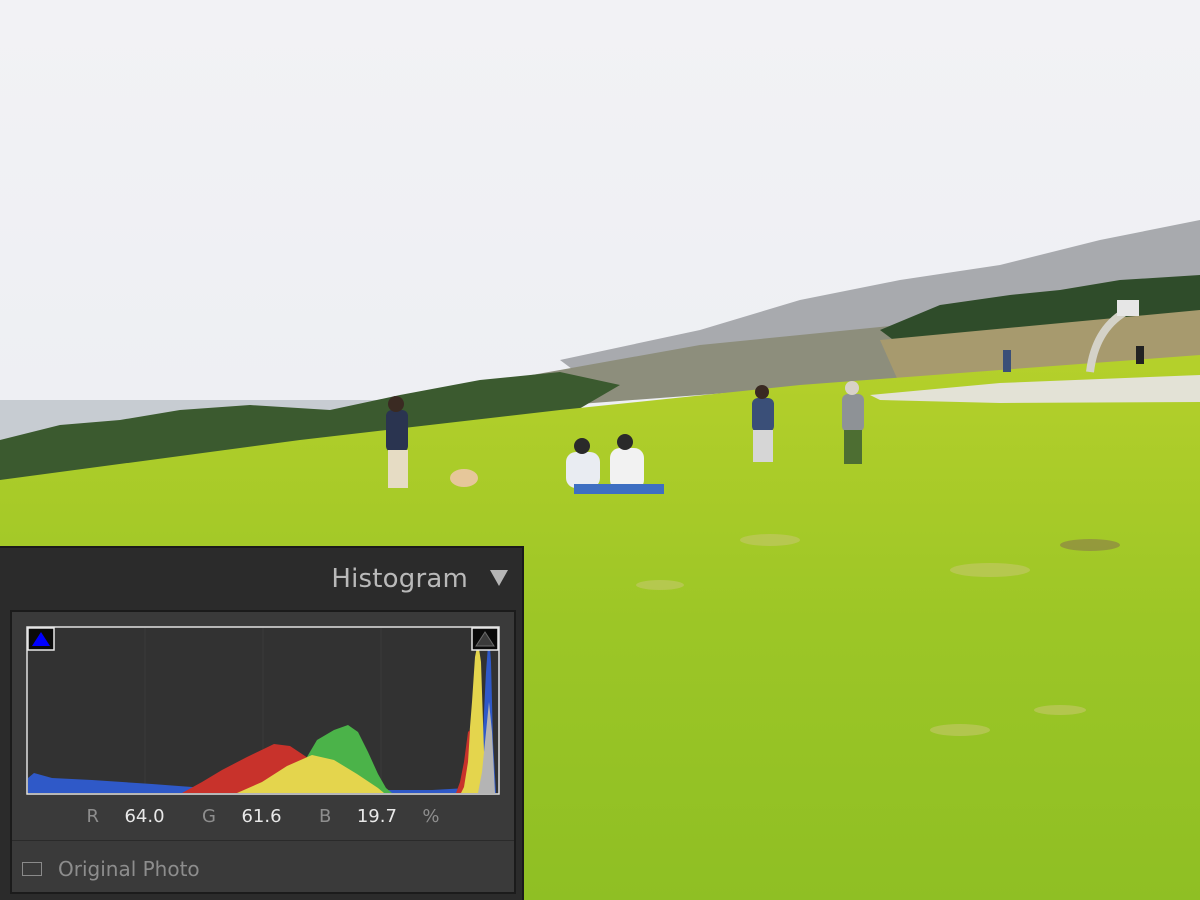 The width and height of the screenshot is (1200, 900). I want to click on basketball-backboard, so click(1128, 308).